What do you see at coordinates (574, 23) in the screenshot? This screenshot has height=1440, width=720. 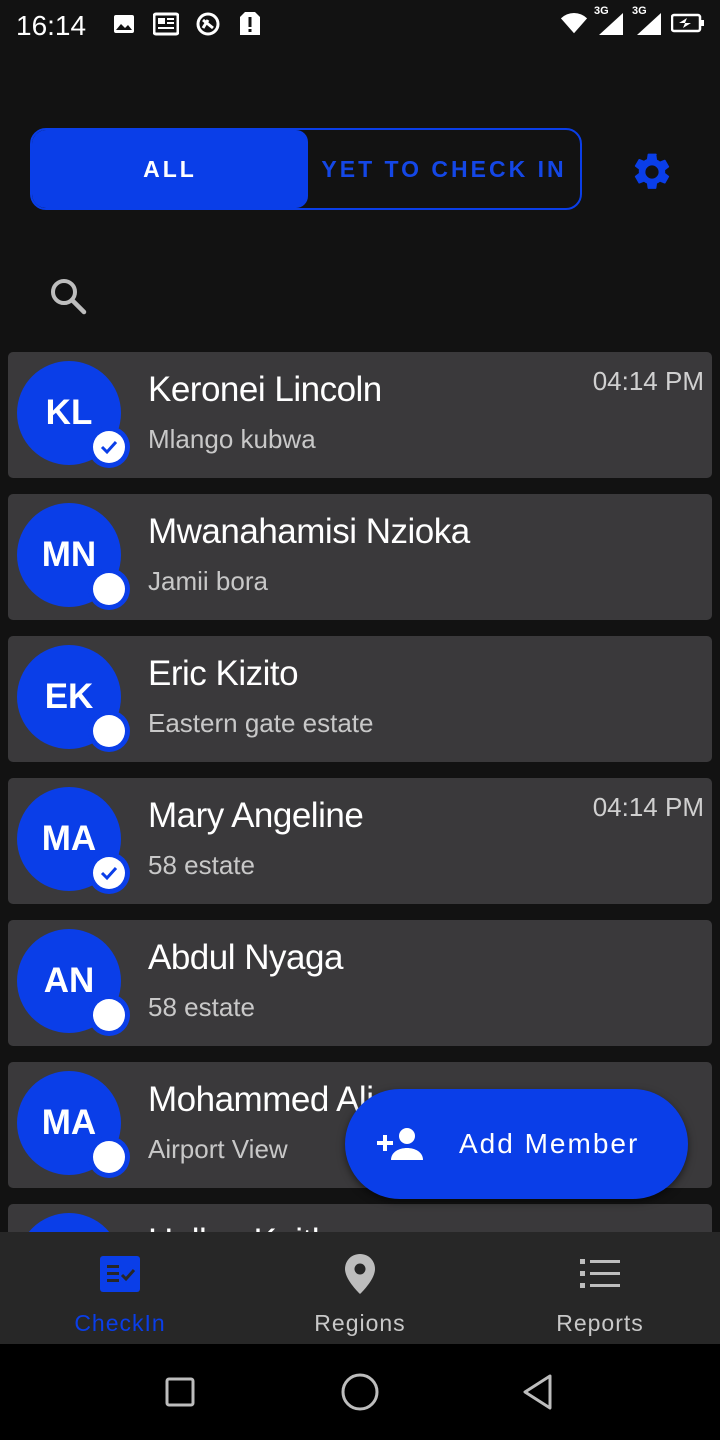 I see `wifi-icon` at bounding box center [574, 23].